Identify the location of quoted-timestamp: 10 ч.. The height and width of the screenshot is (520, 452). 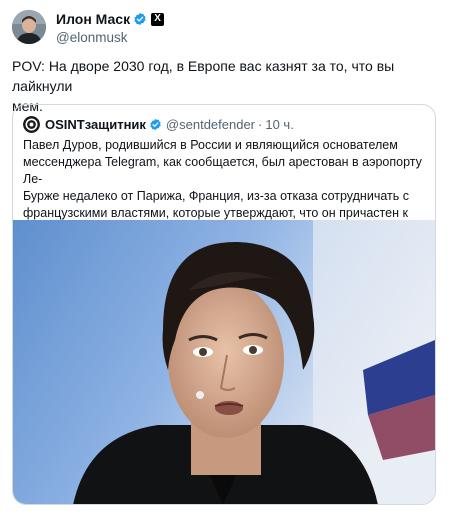
(279, 124).